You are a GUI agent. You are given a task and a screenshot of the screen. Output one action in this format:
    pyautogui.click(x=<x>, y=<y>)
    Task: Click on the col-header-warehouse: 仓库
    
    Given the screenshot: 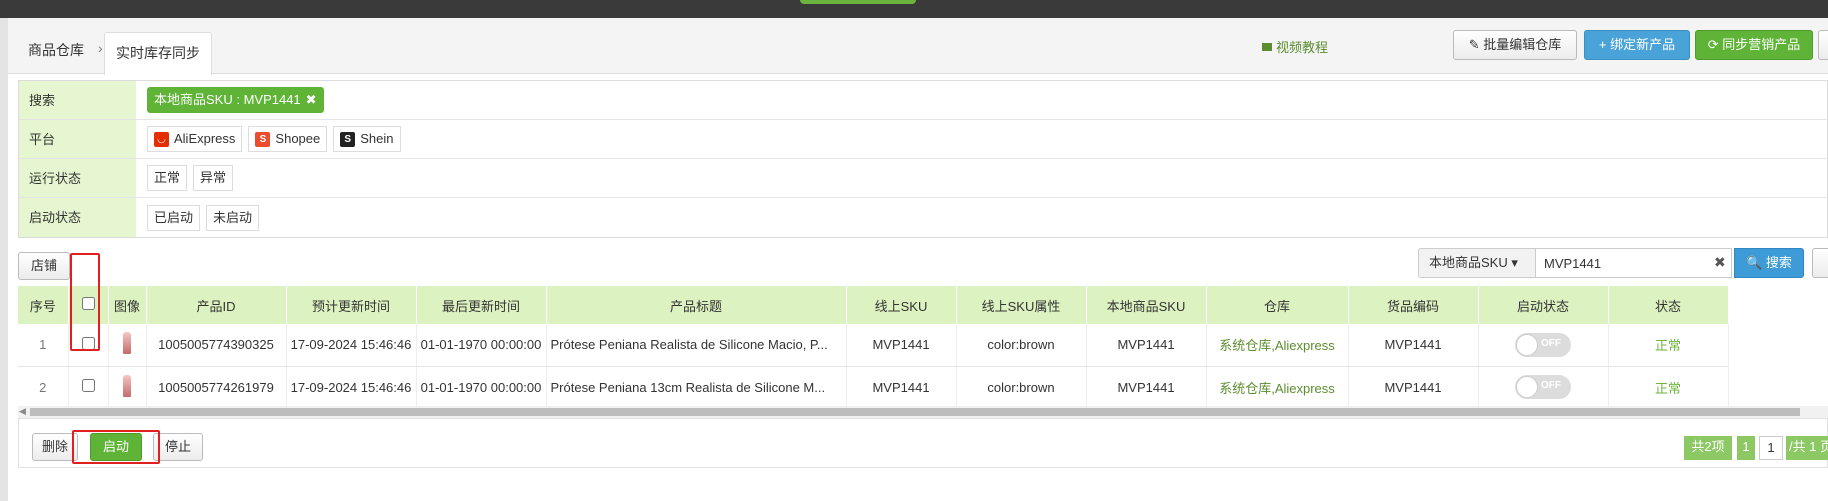 What is the action you would take?
    pyautogui.click(x=1277, y=305)
    